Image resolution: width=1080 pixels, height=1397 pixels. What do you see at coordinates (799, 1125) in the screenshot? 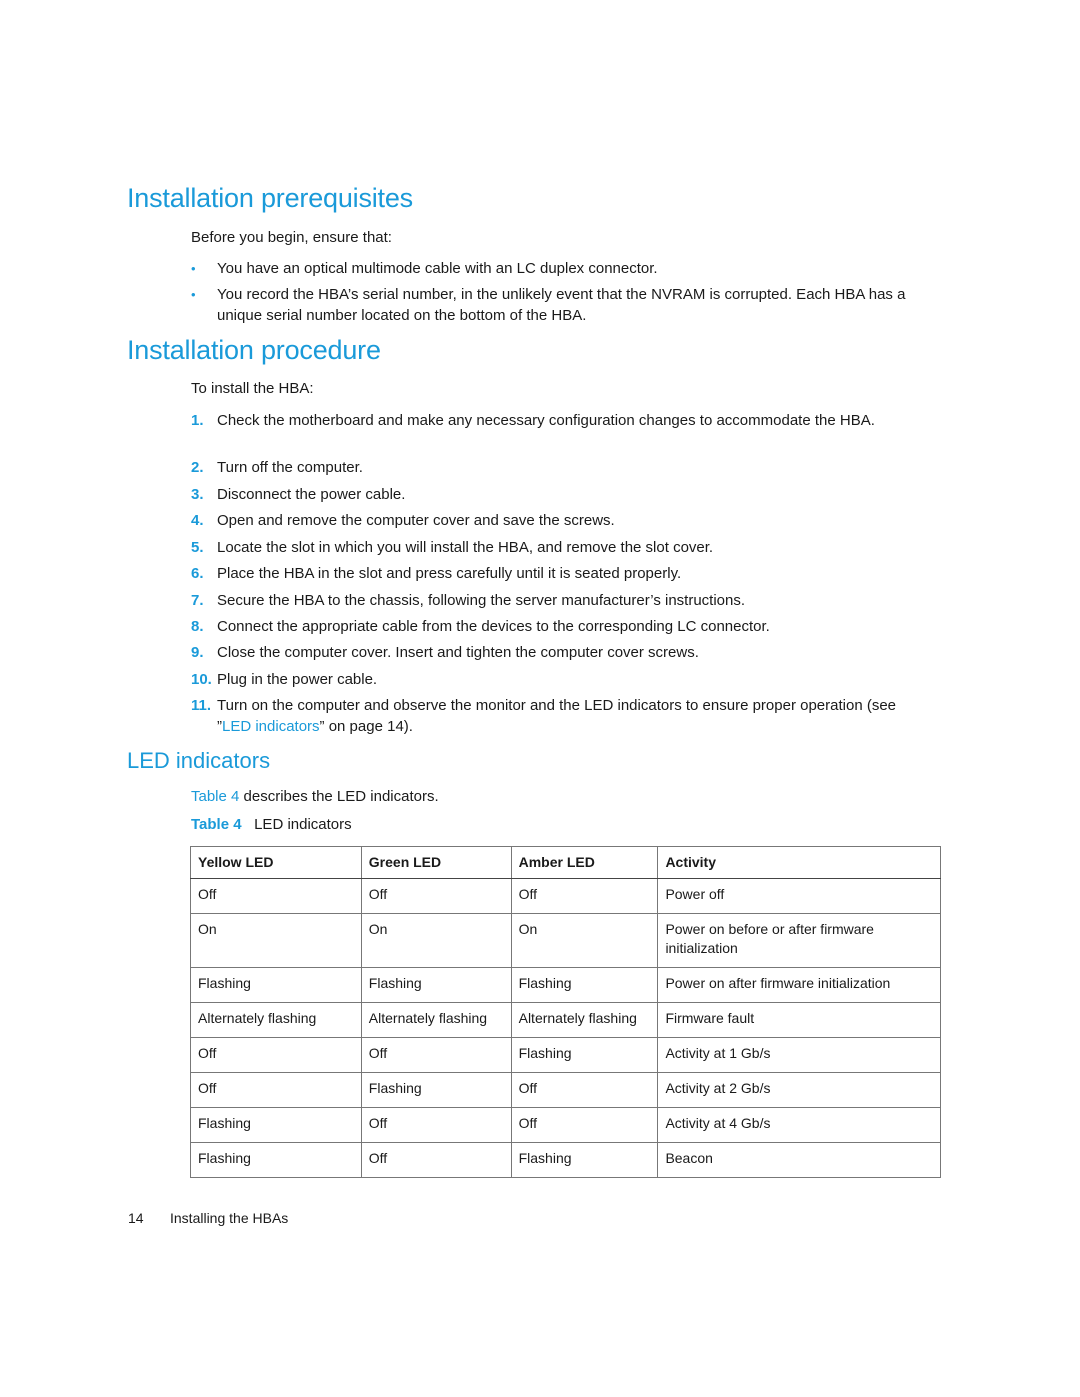
I see `cell-activity: Activity at 4 Gb/s` at bounding box center [799, 1125].